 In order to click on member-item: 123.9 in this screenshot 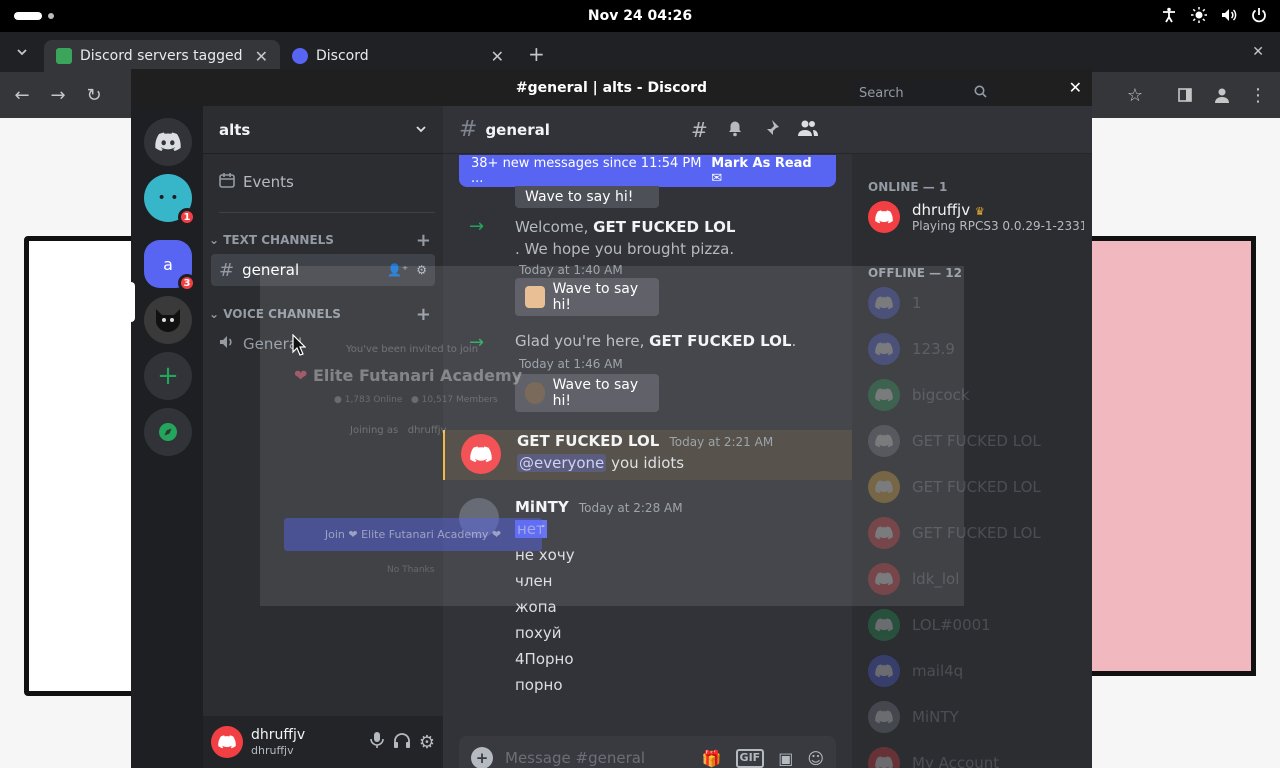, I will do `click(976, 349)`.